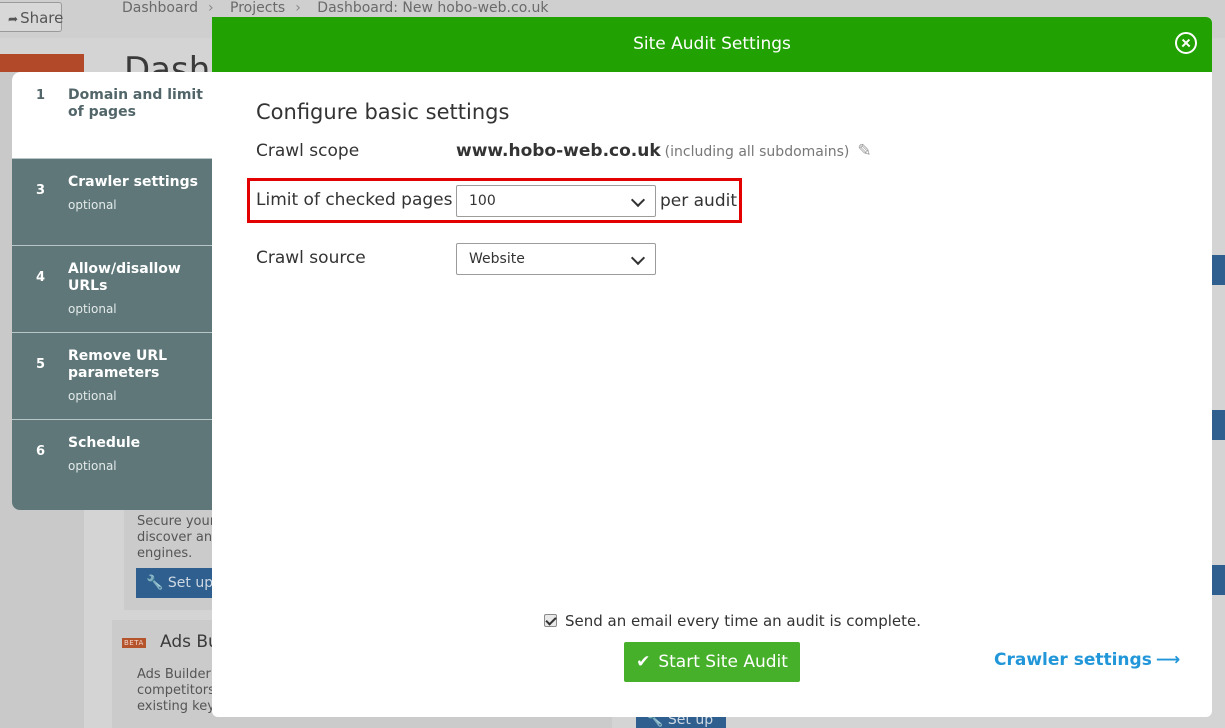 This screenshot has height=728, width=1225. What do you see at coordinates (138, 376) in the screenshot?
I see `step-label: Remove URL parameters optional` at bounding box center [138, 376].